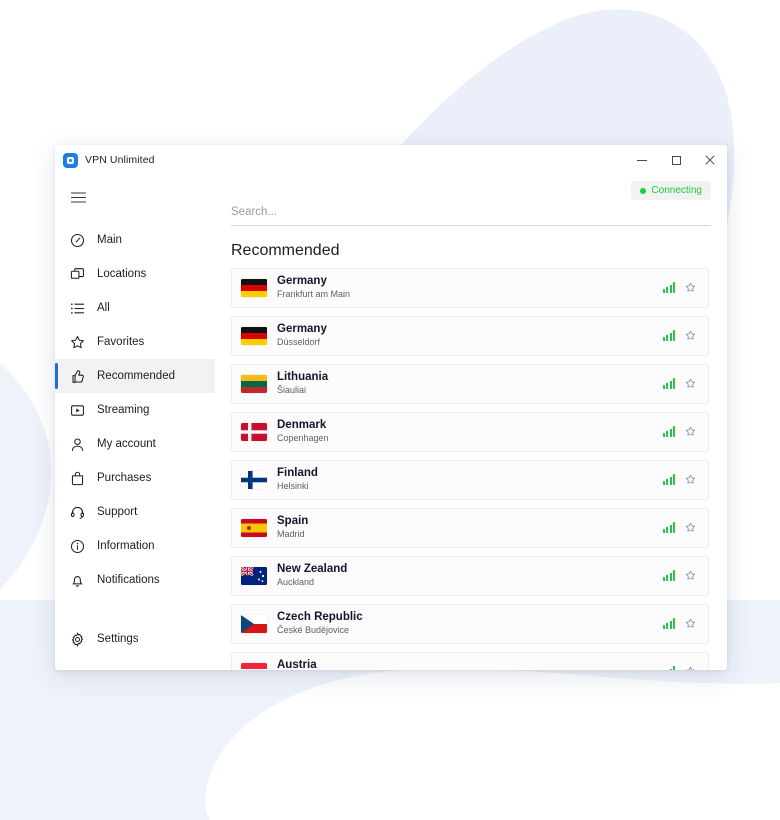 Image resolution: width=780 pixels, height=820 pixels. I want to click on sidebar-item-favorites: Favorites, so click(135, 342).